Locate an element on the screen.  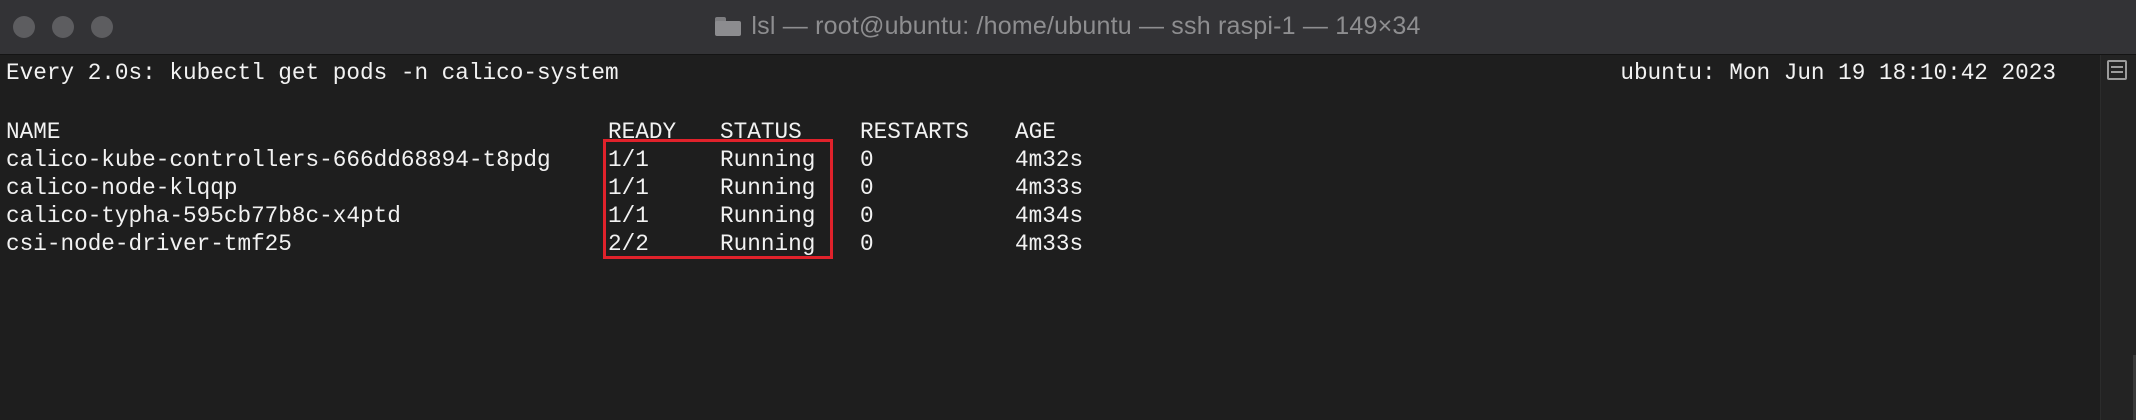
header-restarts: RESTARTS is located at coordinates (914, 132).